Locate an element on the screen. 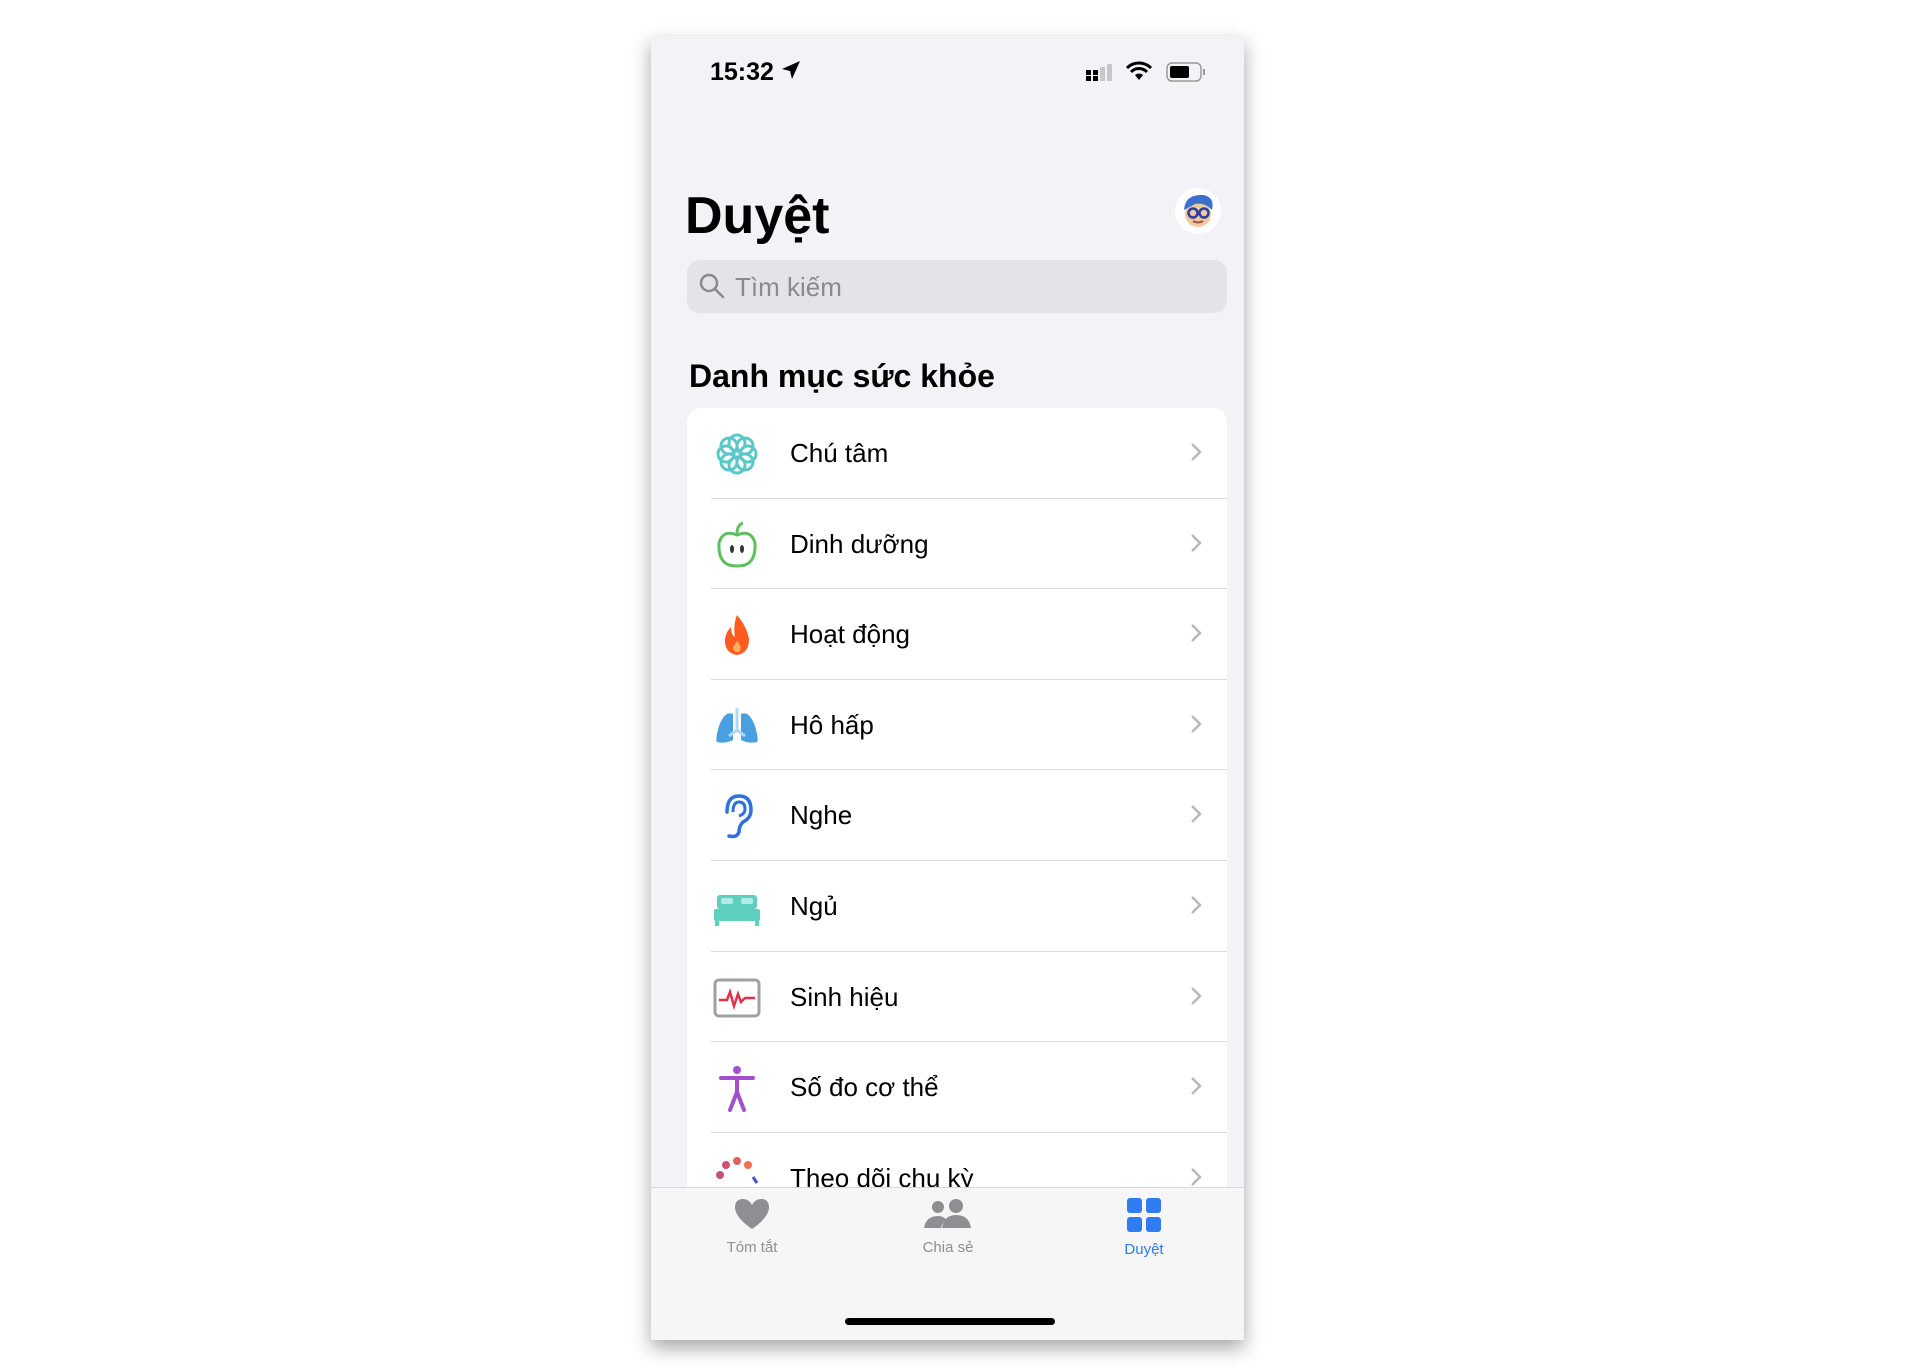 The height and width of the screenshot is (1368, 1912). grid-icon is located at coordinates (1144, 1215).